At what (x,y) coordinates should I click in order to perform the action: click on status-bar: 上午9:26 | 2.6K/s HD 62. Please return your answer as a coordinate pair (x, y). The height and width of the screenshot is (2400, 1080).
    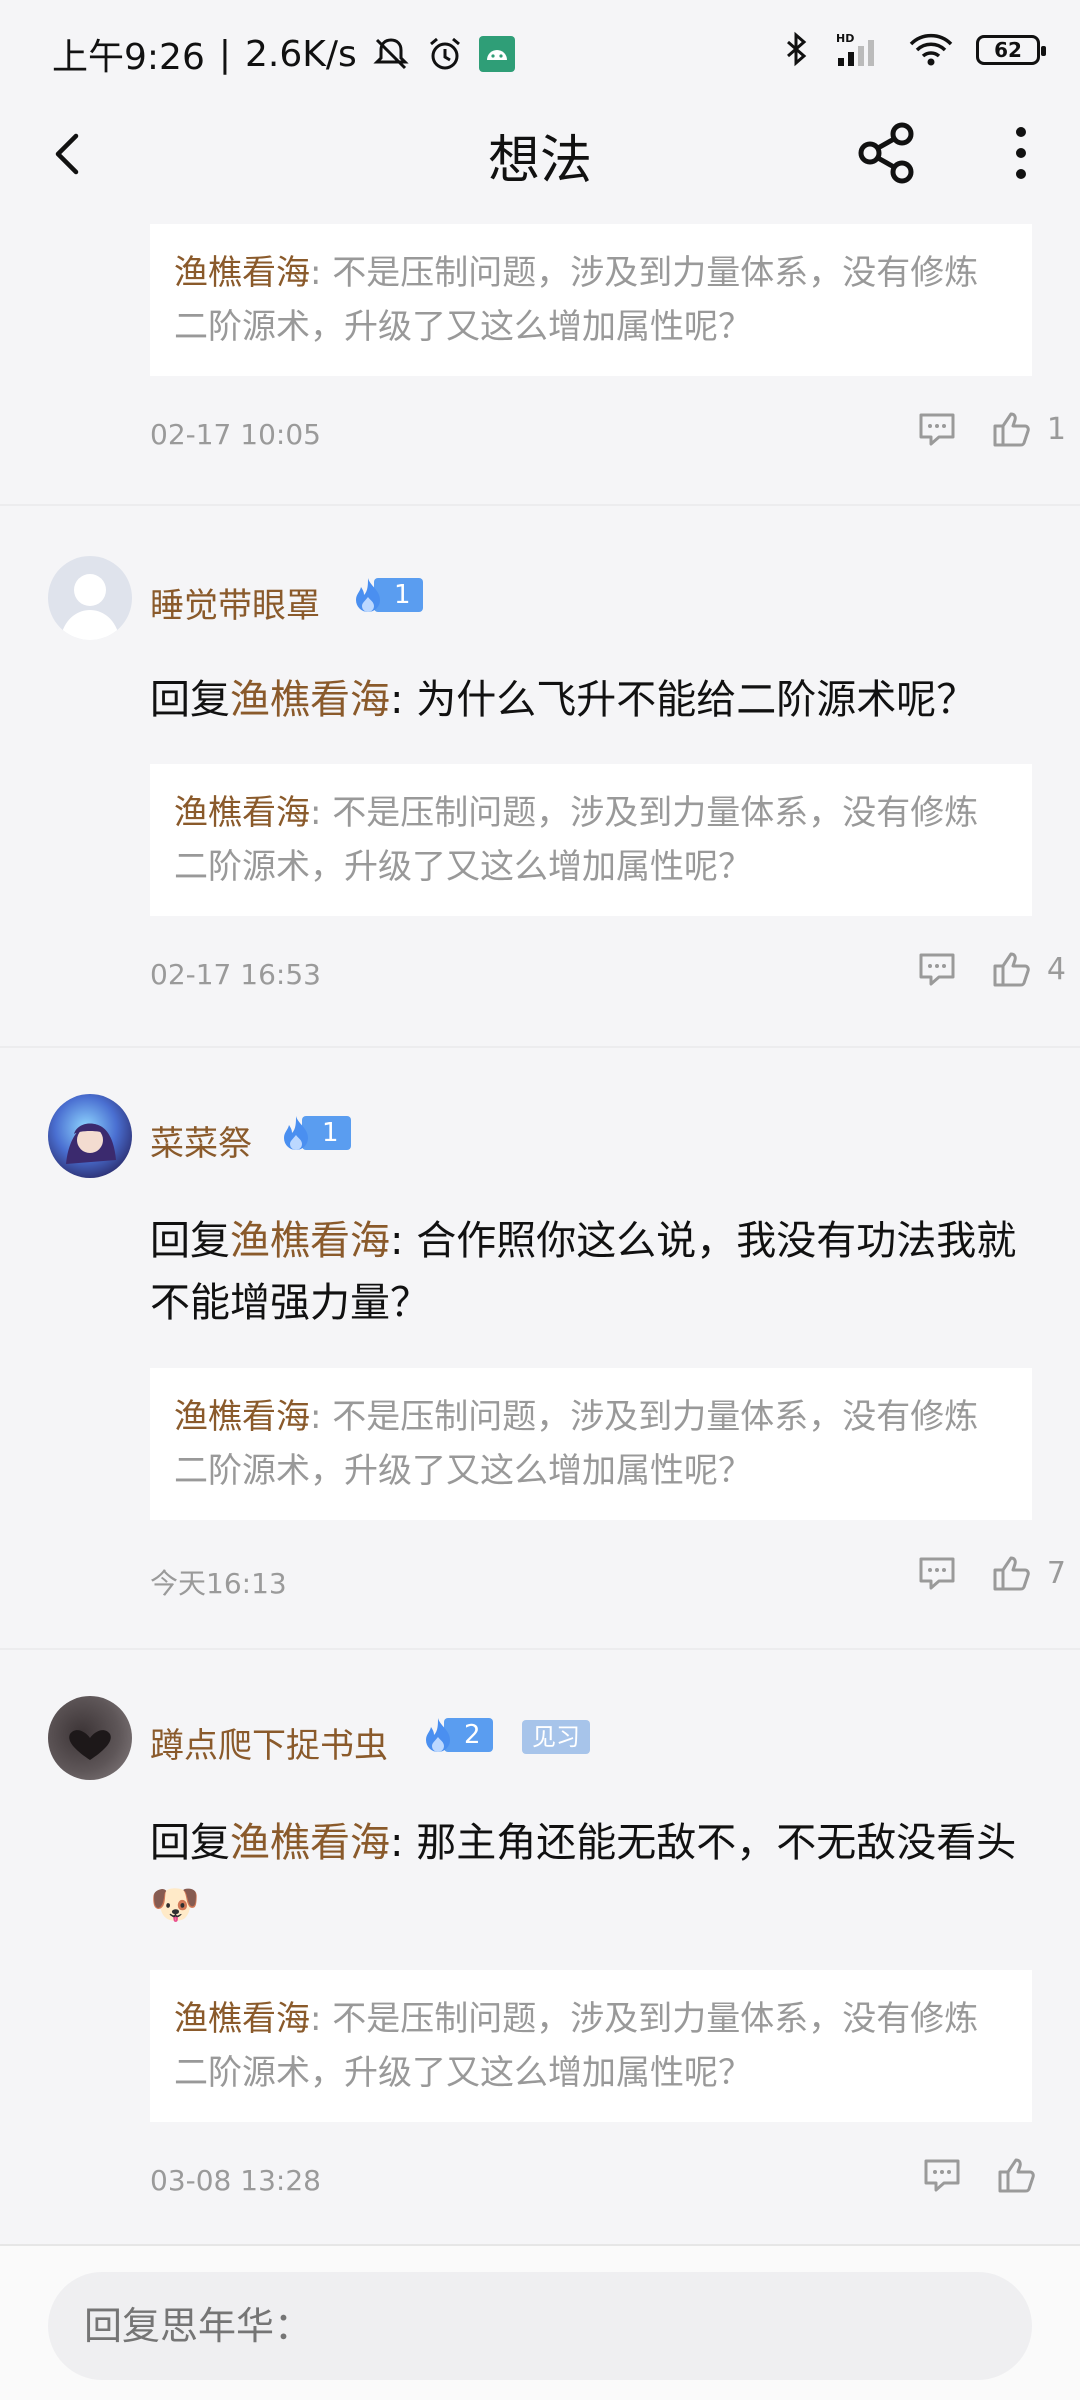
    Looking at the image, I should click on (540, 52).